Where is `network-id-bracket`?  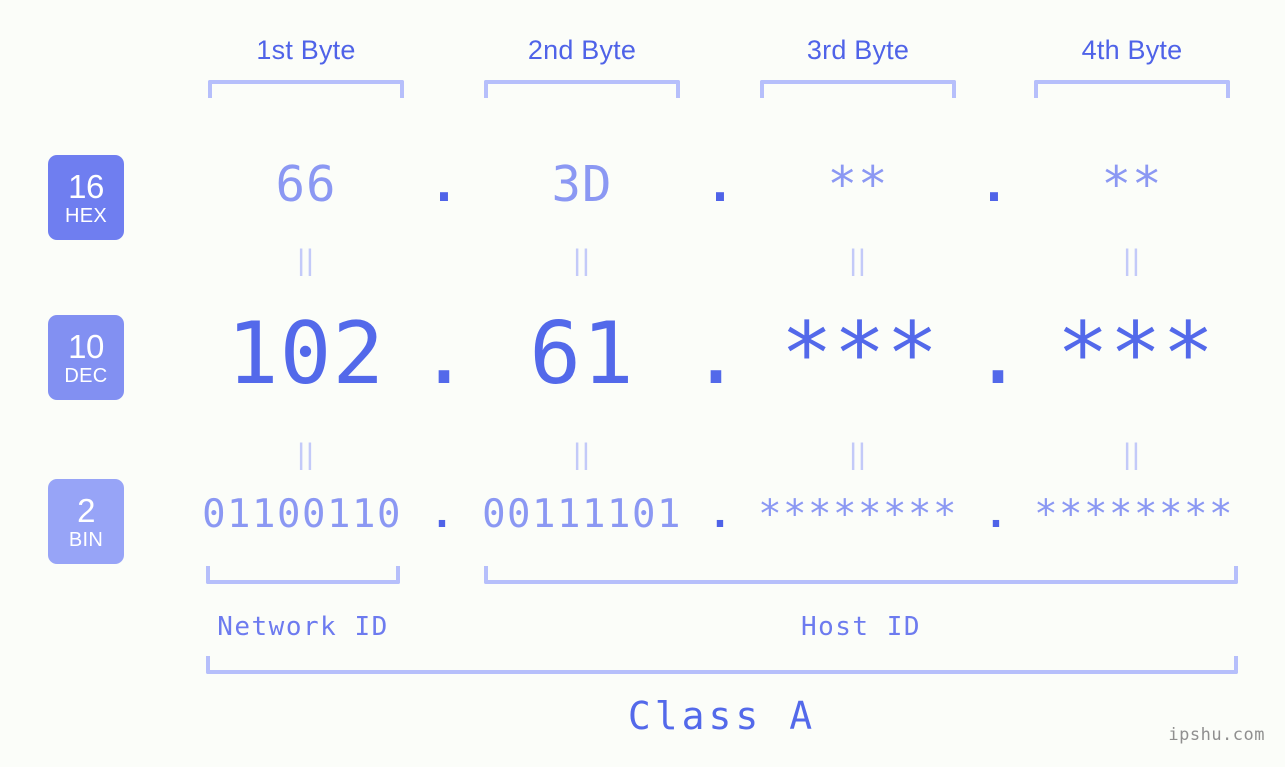
network-id-bracket is located at coordinates (303, 575).